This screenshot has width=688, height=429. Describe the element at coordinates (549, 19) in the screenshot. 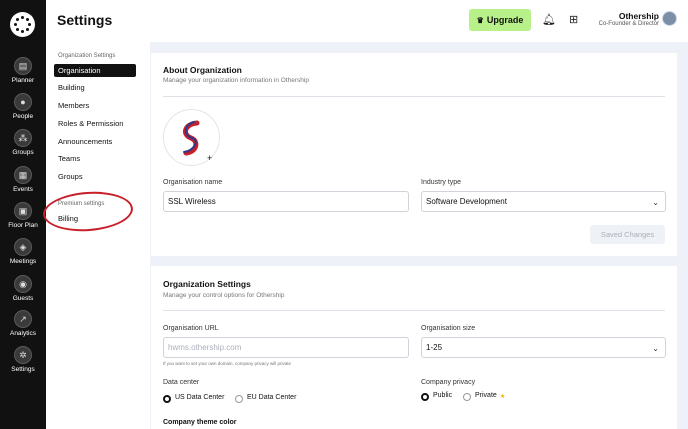

I see `bell-icon: 🔔︎` at that location.